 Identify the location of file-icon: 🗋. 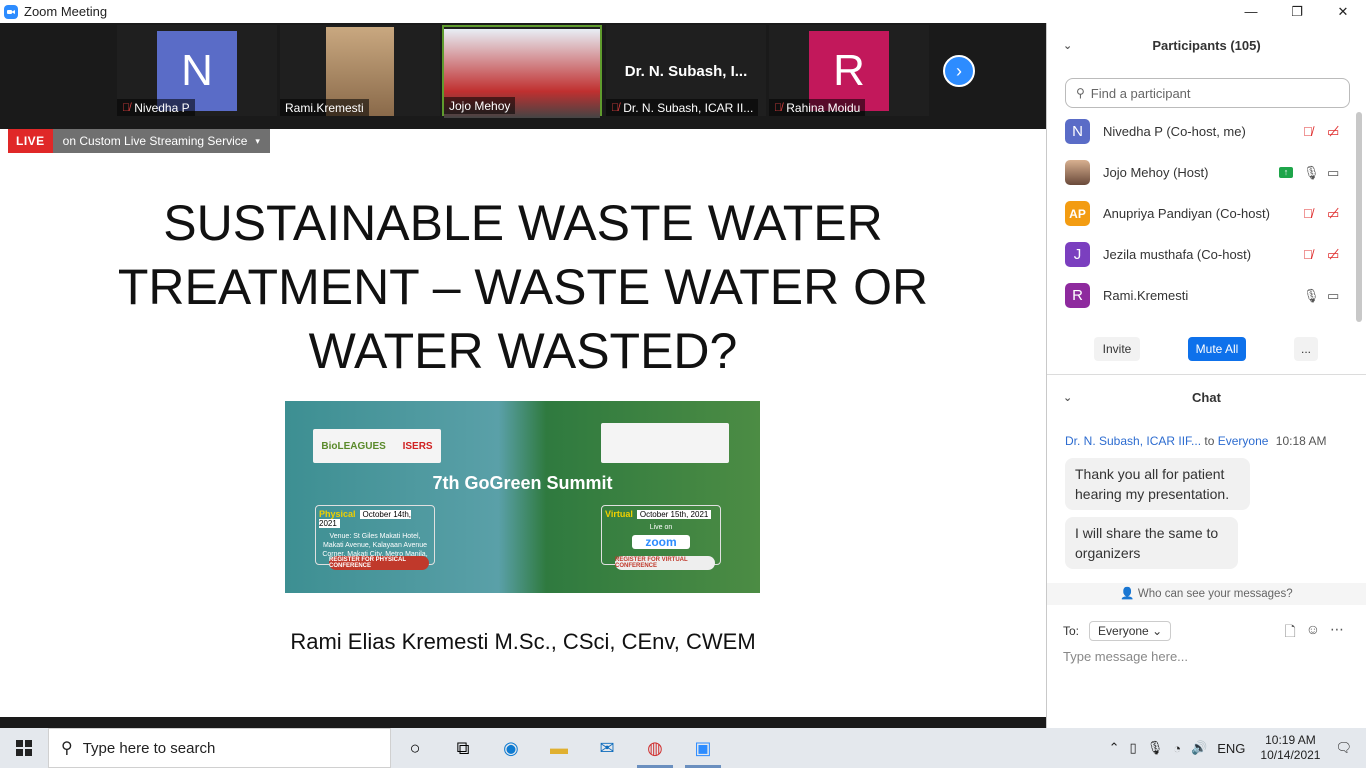
(1289, 633).